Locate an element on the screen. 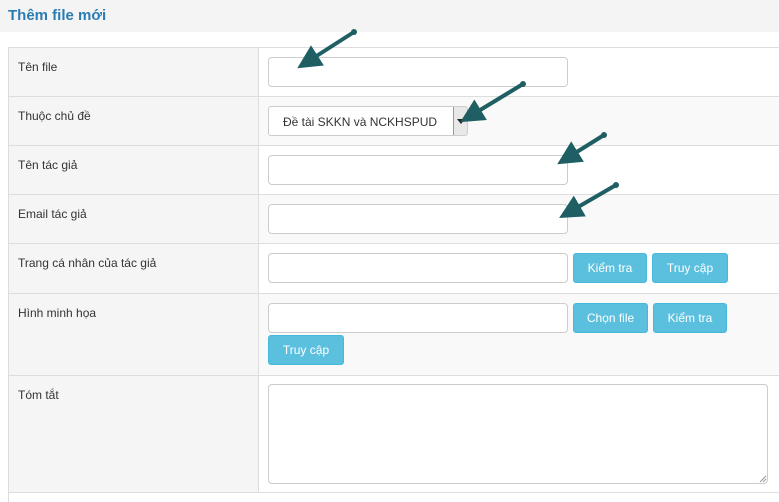  author-email-input is located at coordinates (418, 219).